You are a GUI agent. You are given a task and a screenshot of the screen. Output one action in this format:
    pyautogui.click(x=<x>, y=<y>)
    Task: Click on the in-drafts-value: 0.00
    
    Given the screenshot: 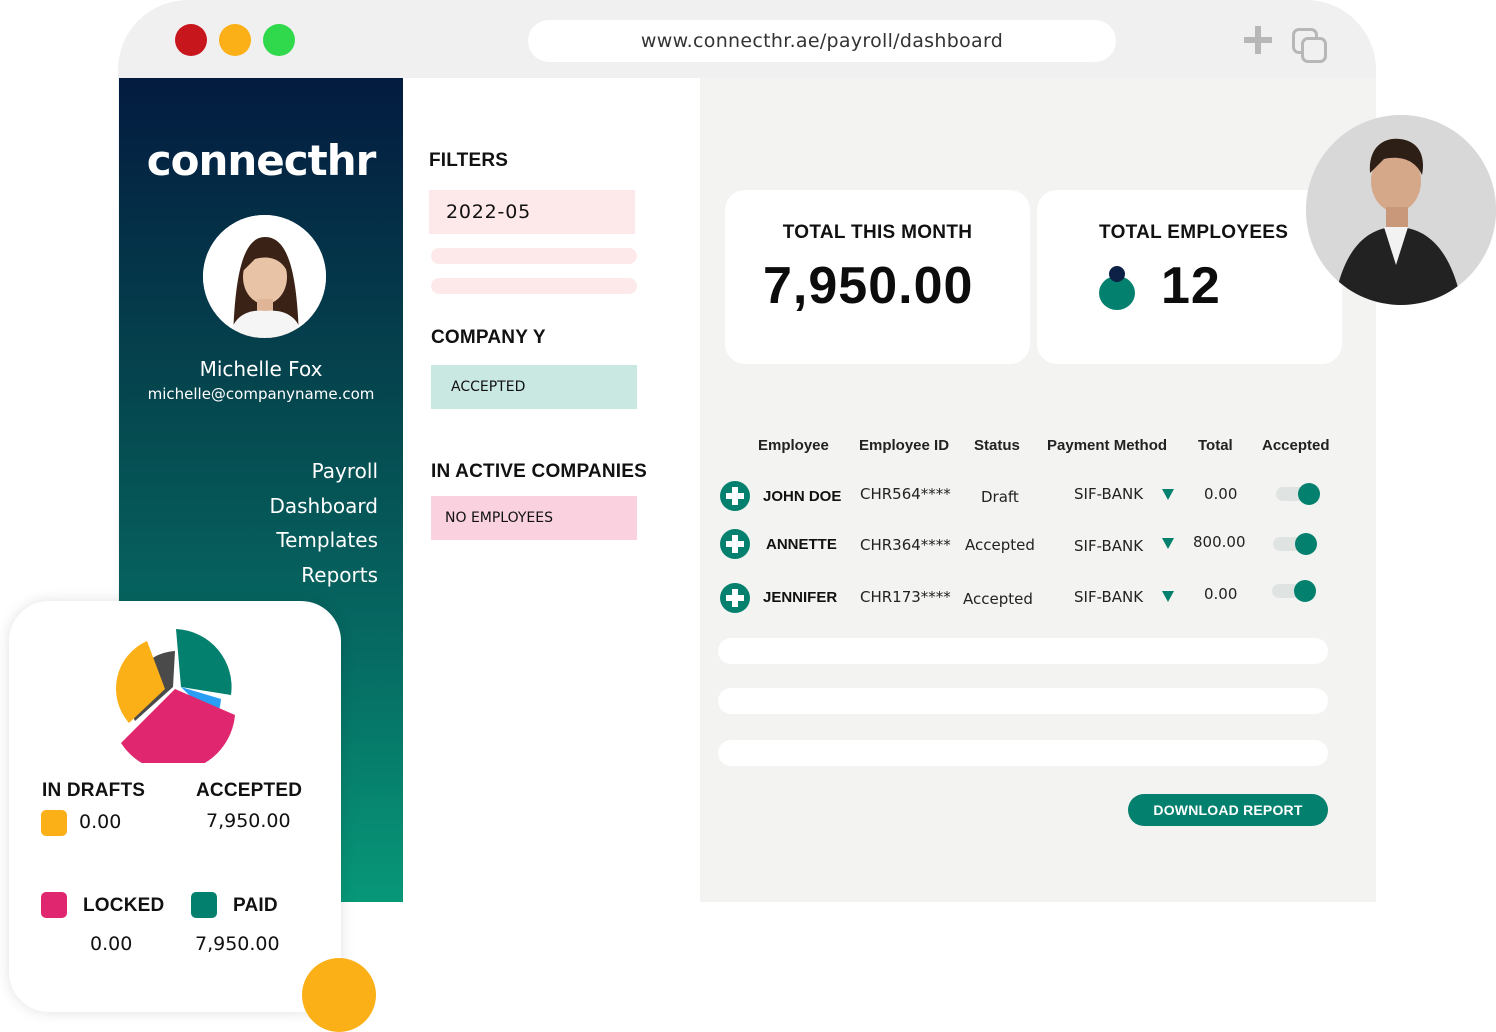 What is the action you would take?
    pyautogui.click(x=100, y=822)
    